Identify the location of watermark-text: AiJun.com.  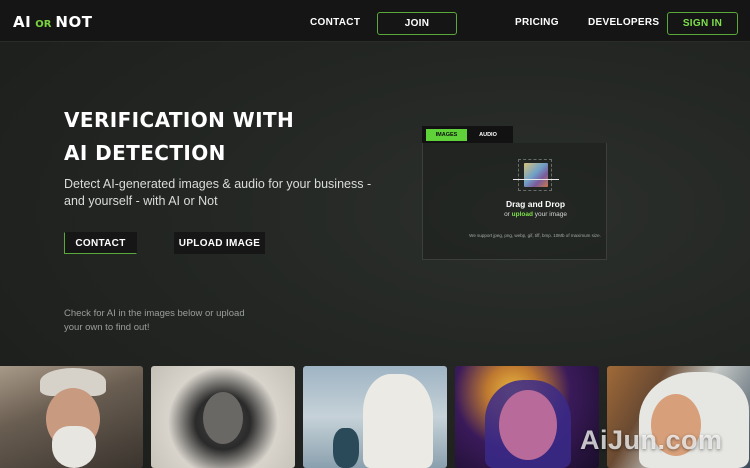
(651, 440).